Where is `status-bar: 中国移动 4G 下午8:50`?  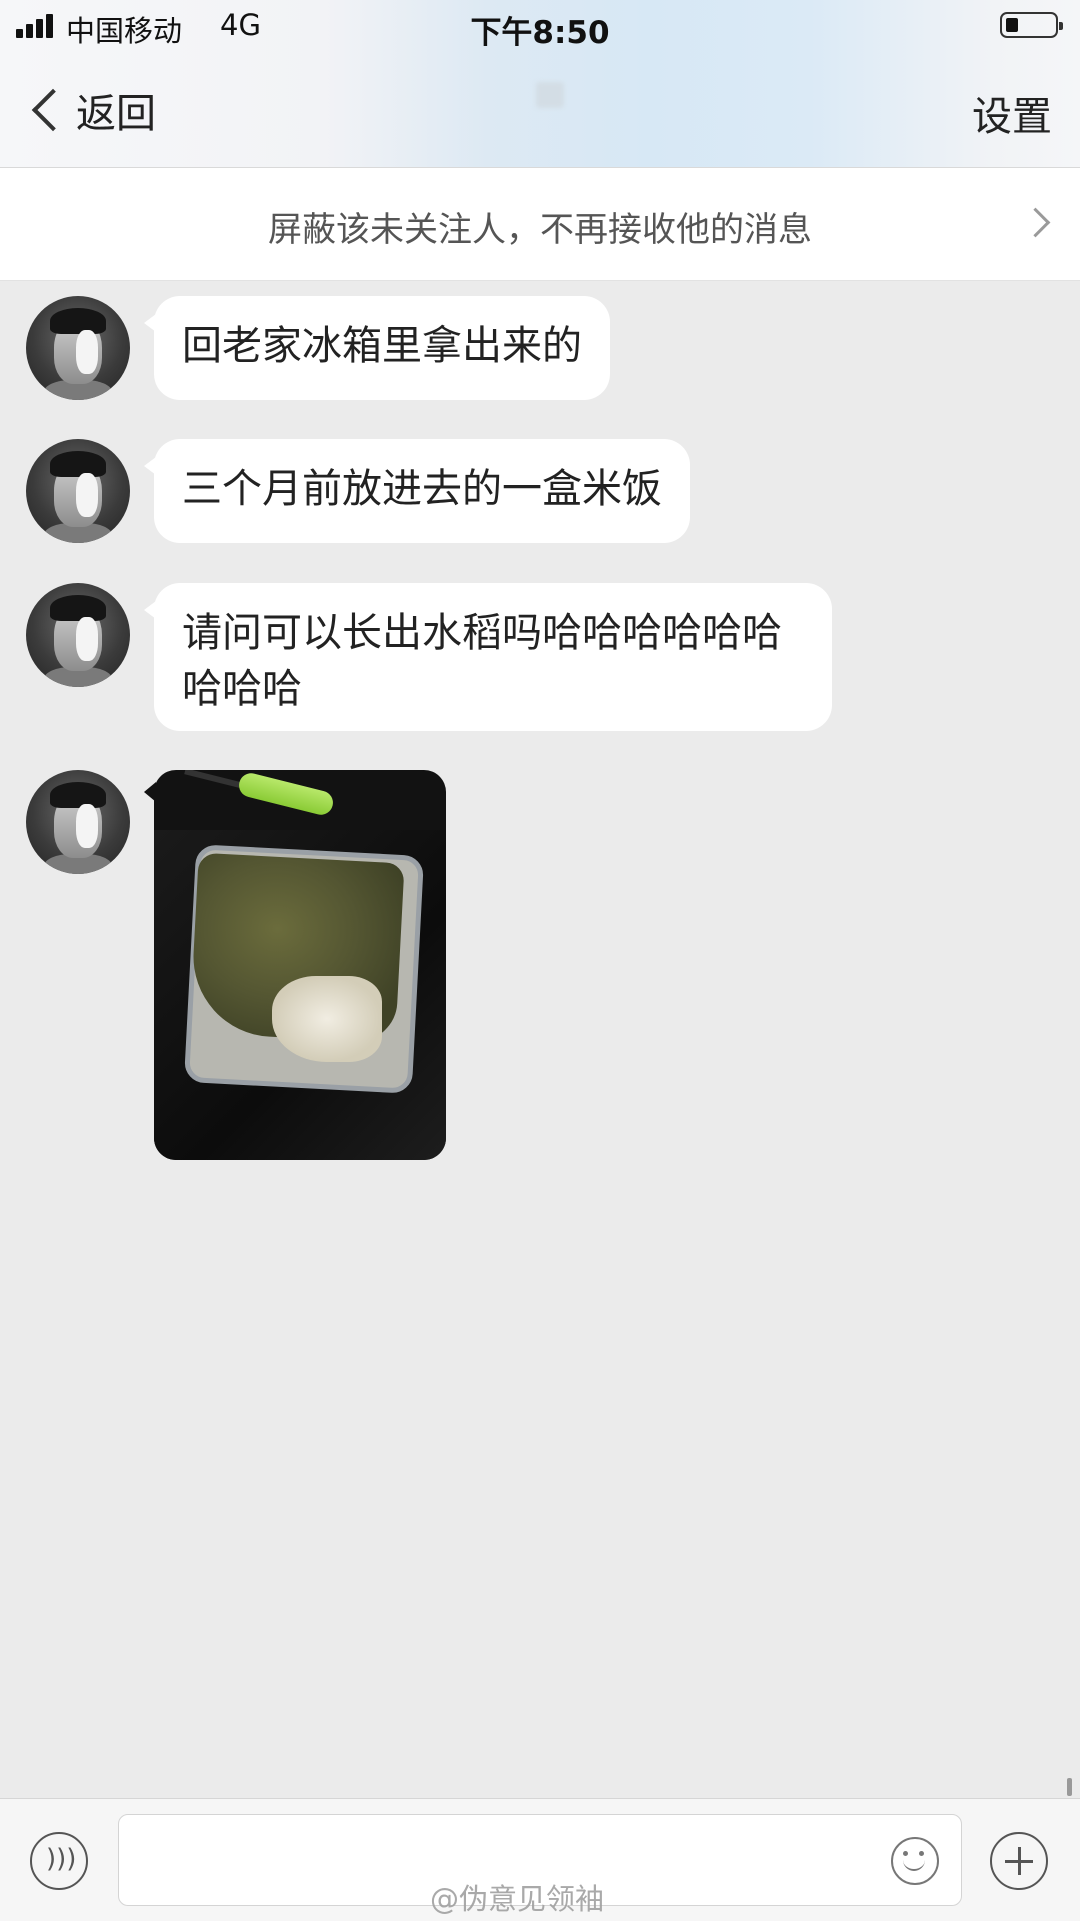
status-bar: 中国移动 4G 下午8:50 is located at coordinates (540, 27).